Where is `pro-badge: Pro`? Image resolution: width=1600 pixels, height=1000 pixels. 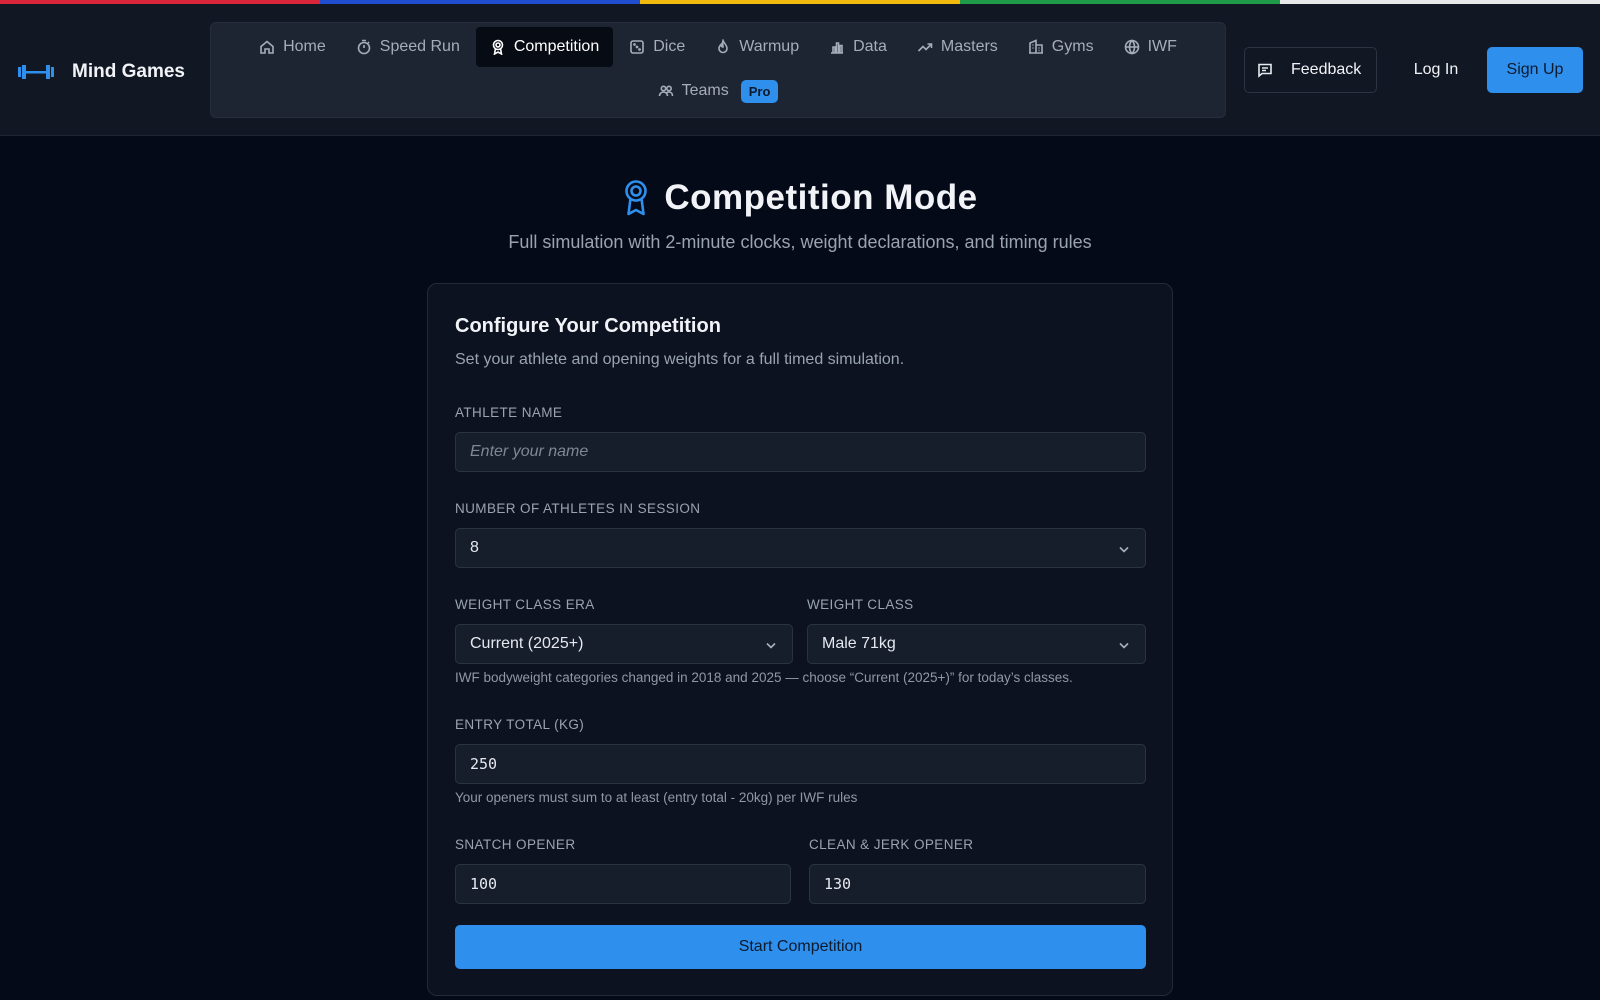 pro-badge: Pro is located at coordinates (759, 91).